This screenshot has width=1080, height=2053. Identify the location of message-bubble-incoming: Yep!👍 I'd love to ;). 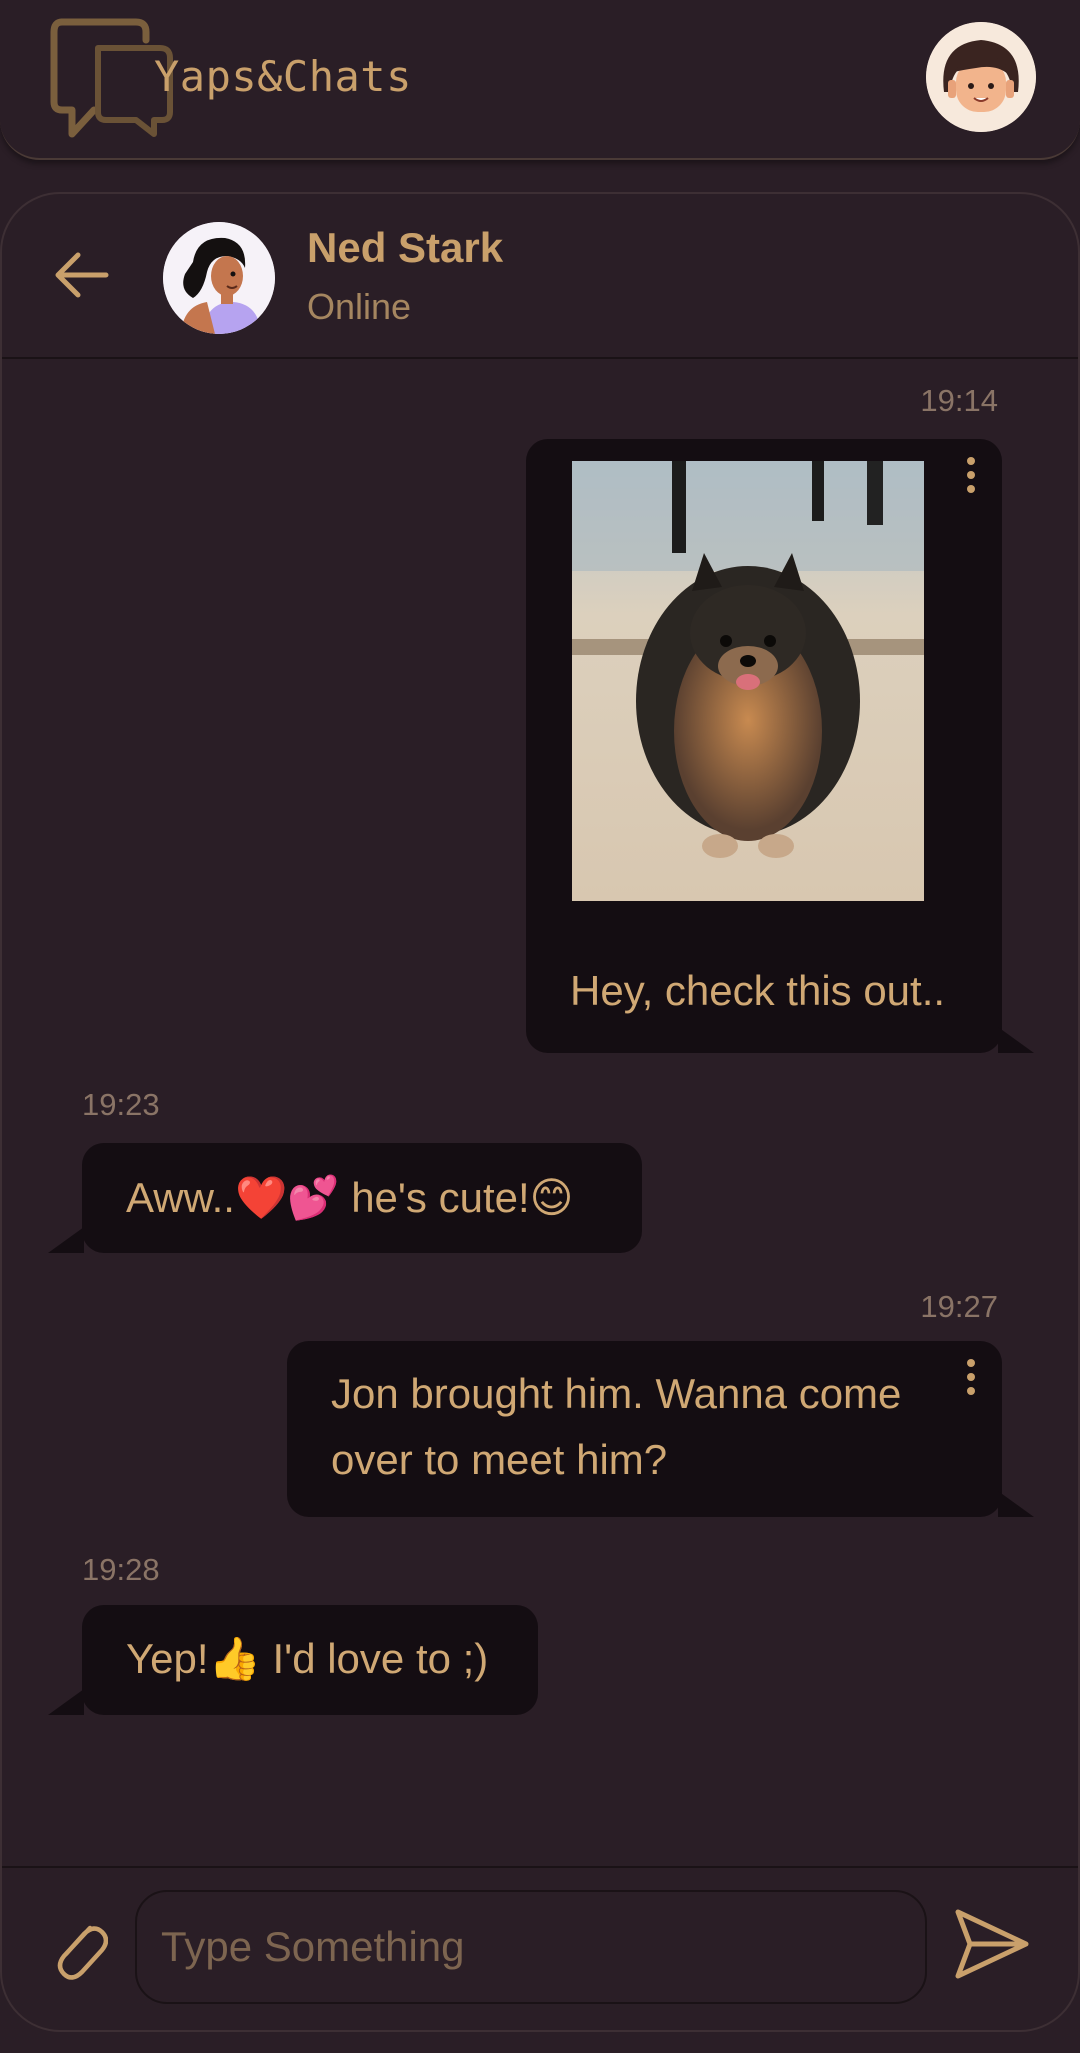
(293, 1660).